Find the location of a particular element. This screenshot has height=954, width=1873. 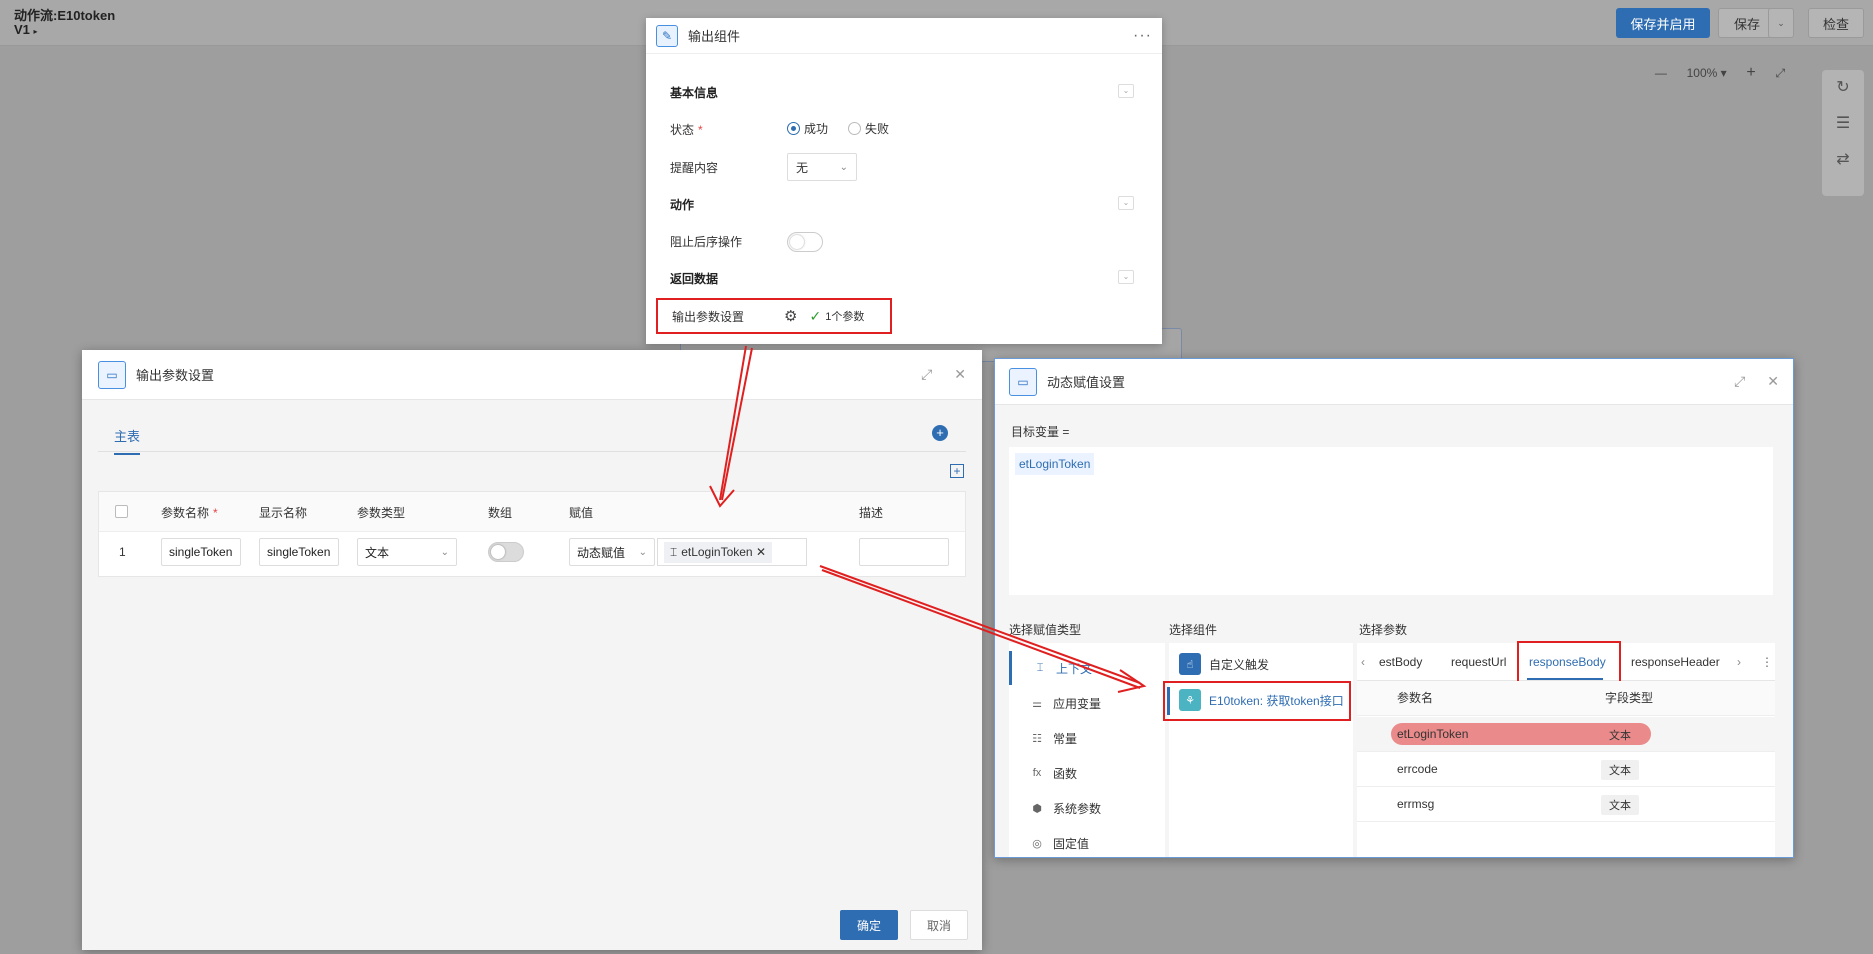

col-array: 数组 is located at coordinates (500, 513).